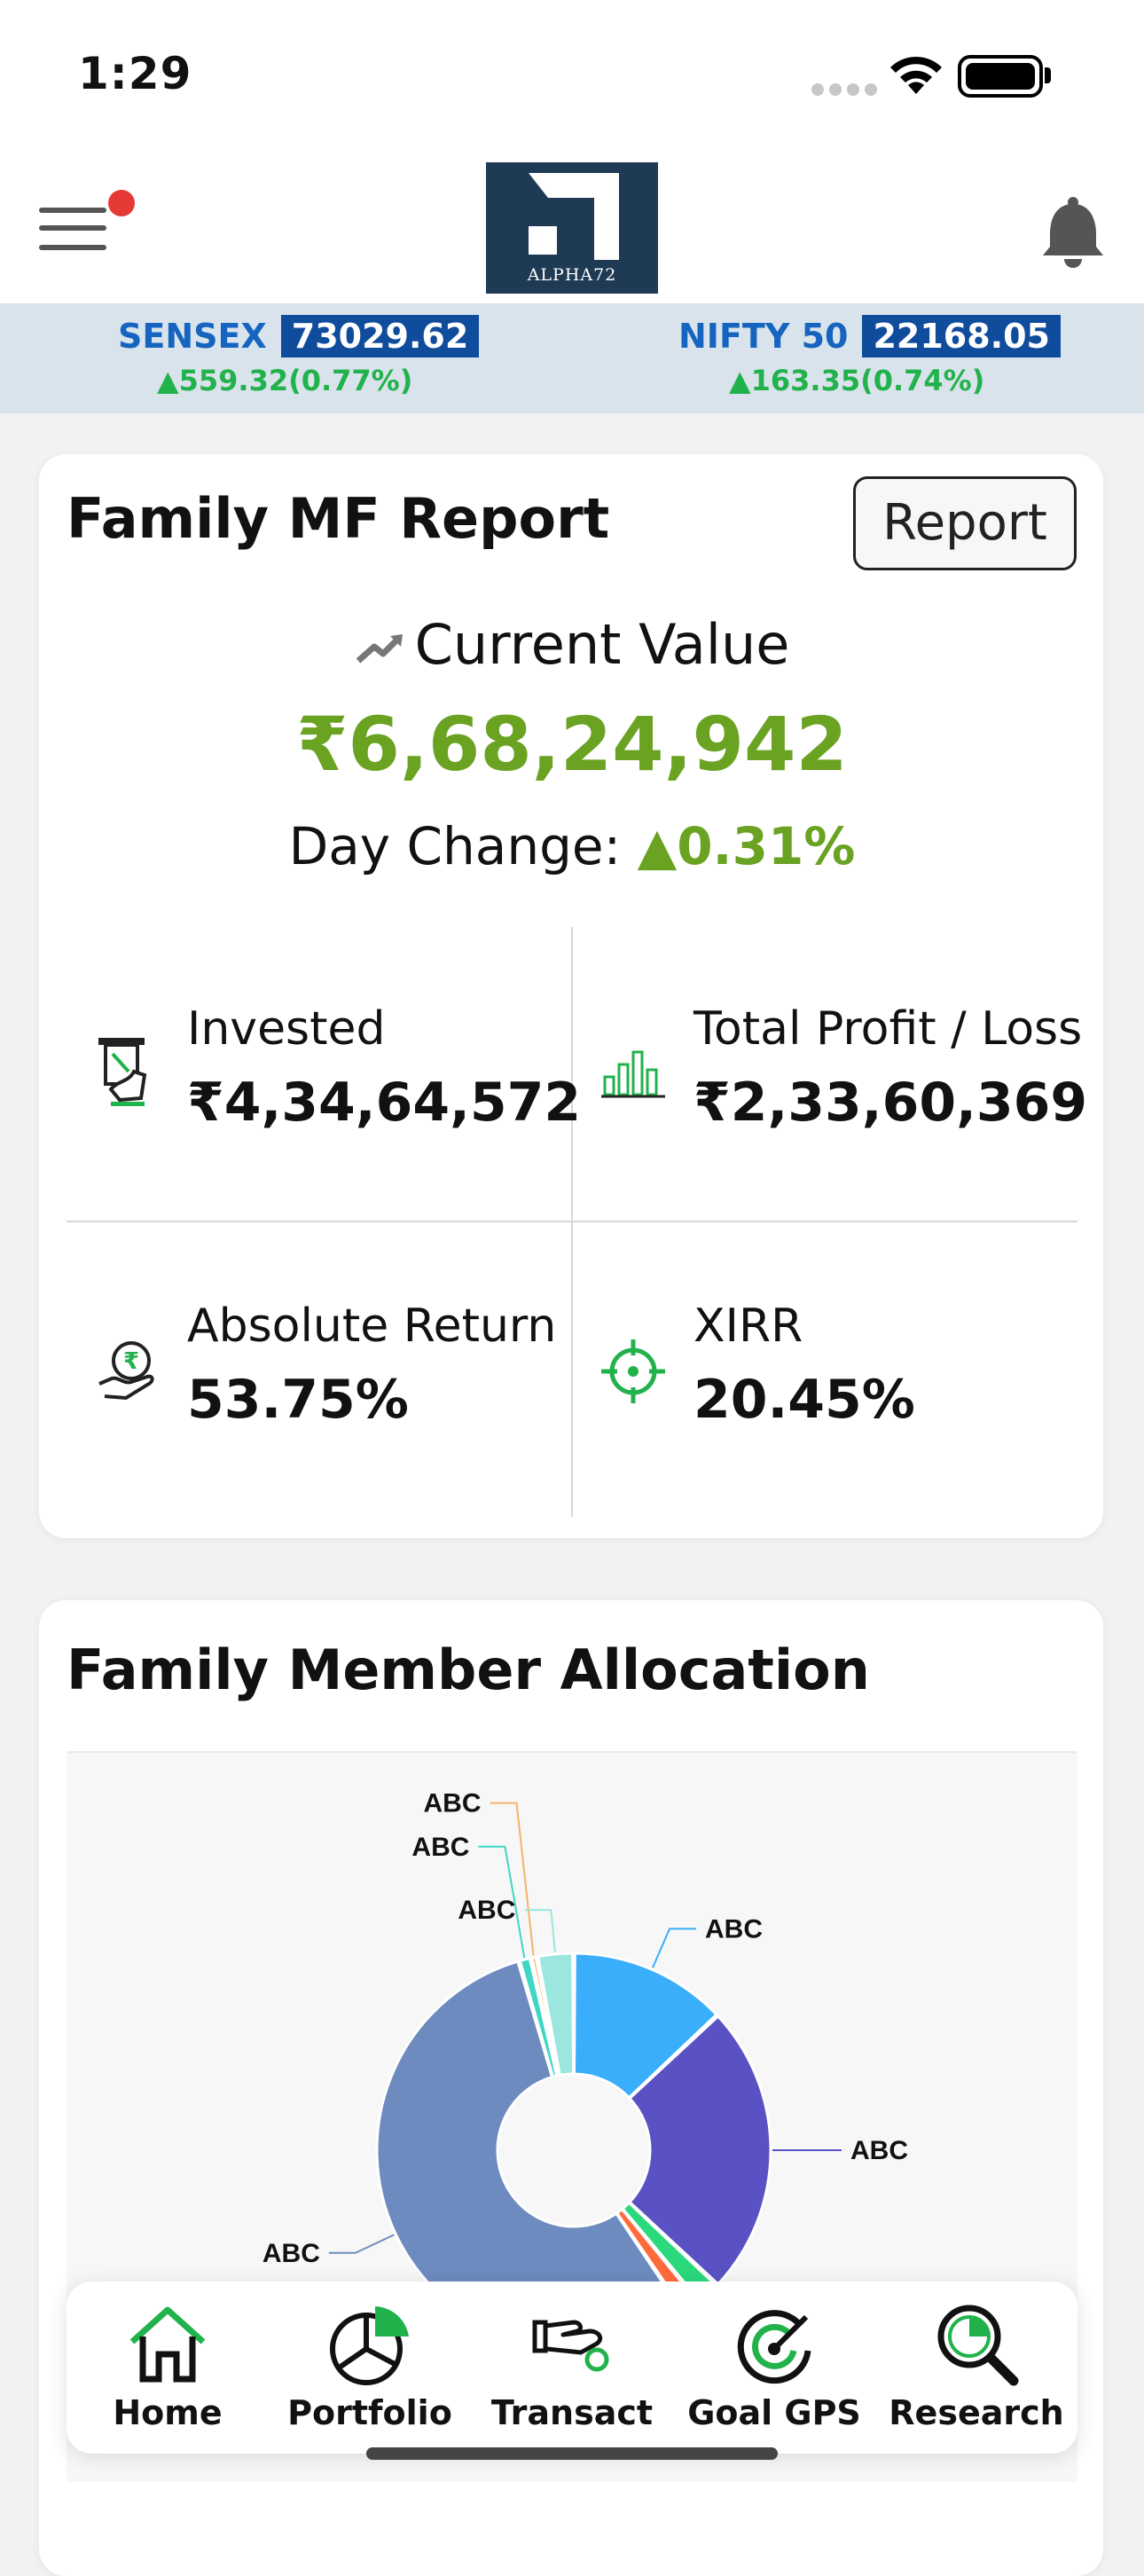  Describe the element at coordinates (571, 2346) in the screenshot. I see `transact-hand-icon` at that location.